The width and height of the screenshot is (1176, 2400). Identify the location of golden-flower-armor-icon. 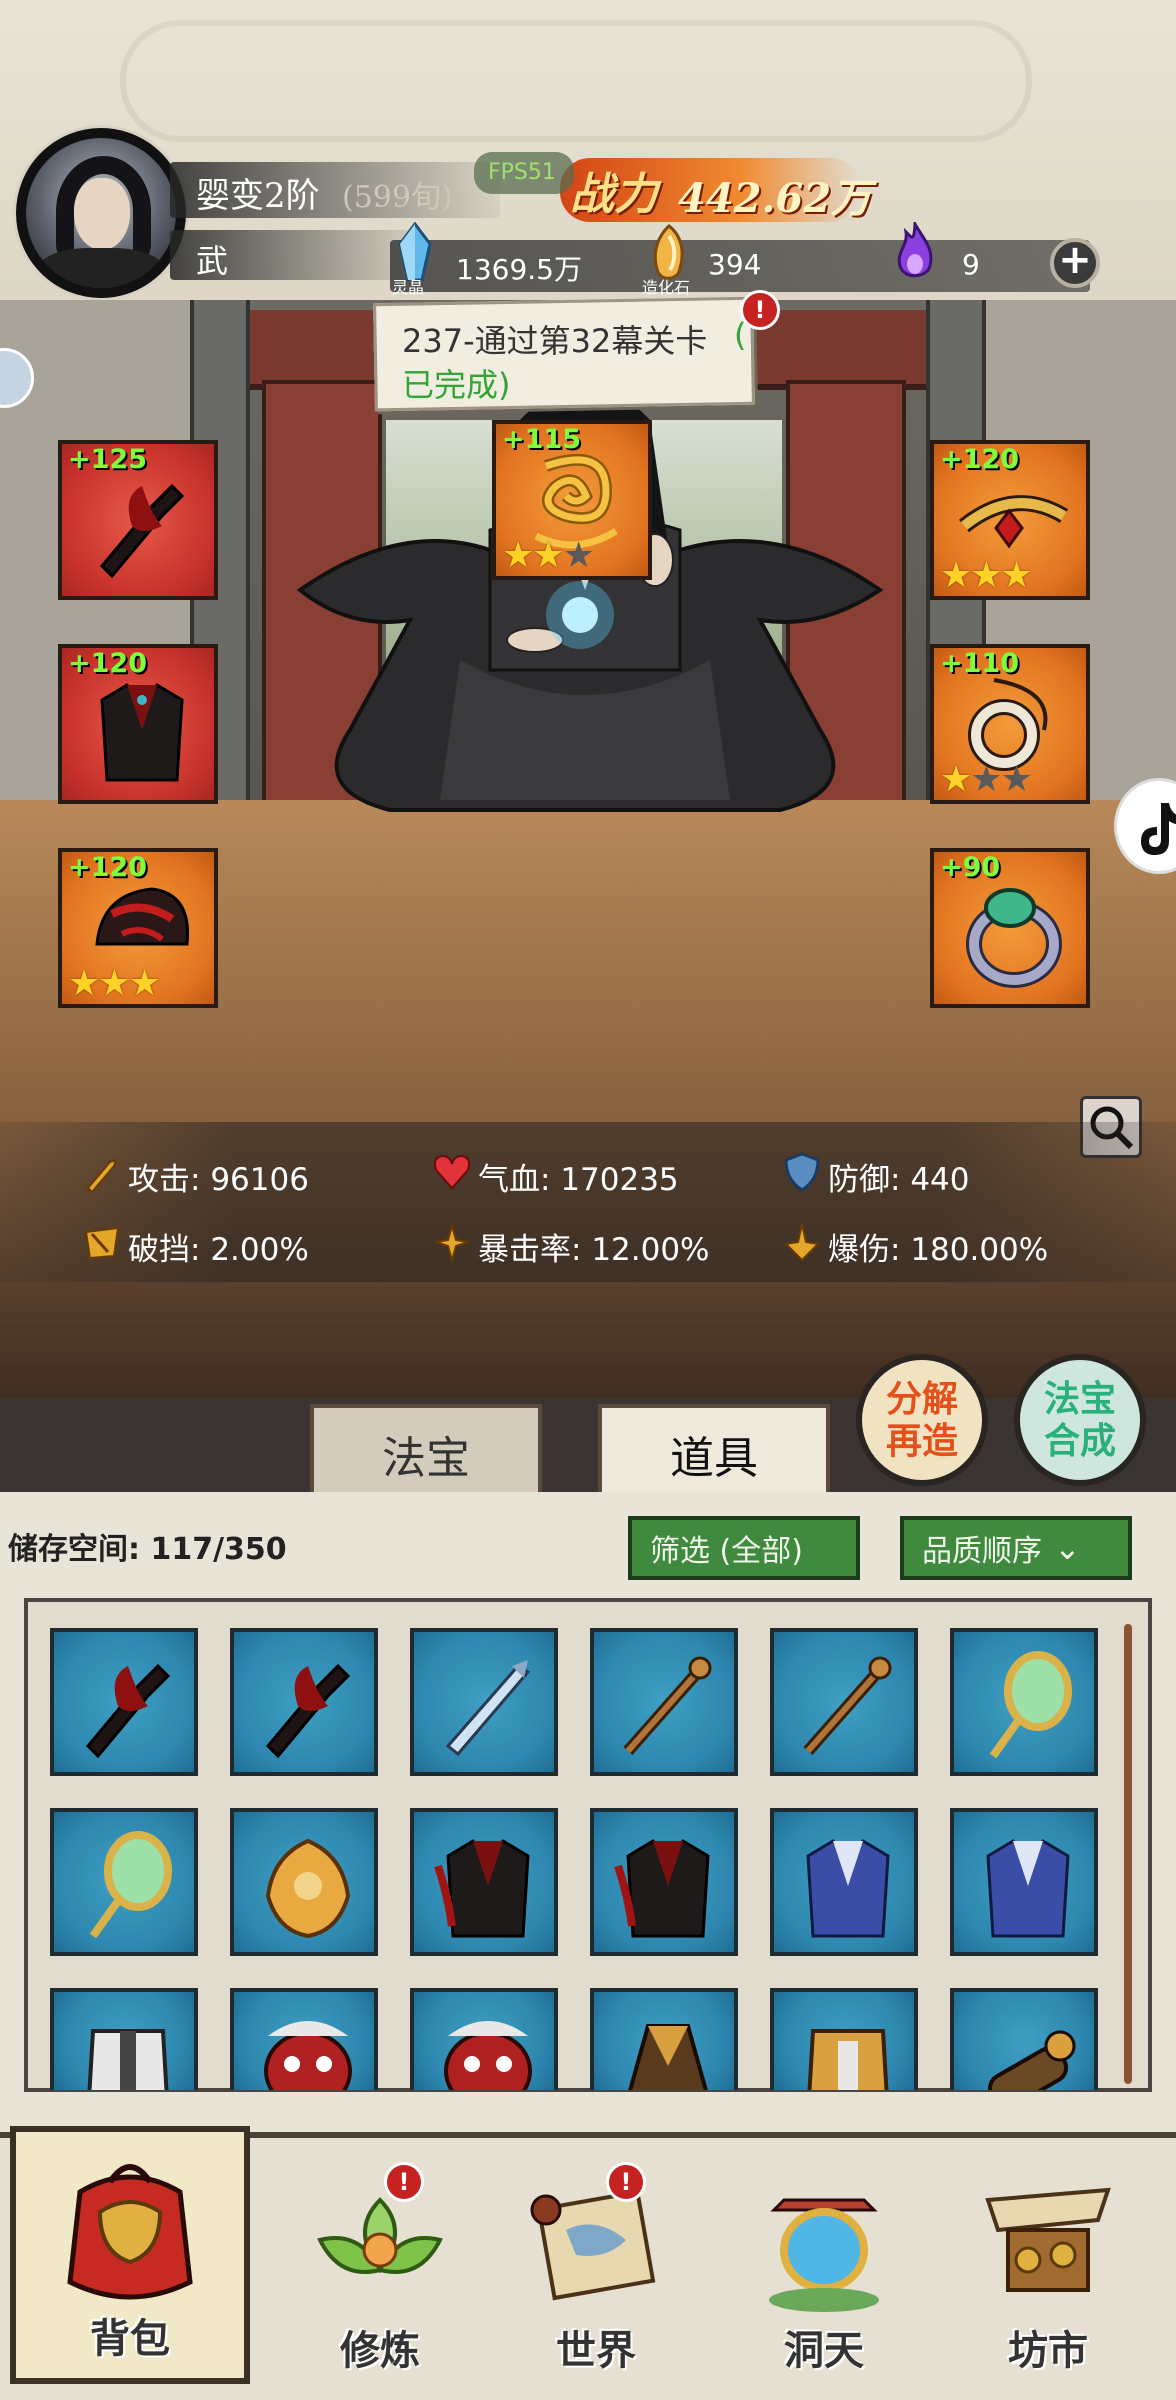
(308, 1888).